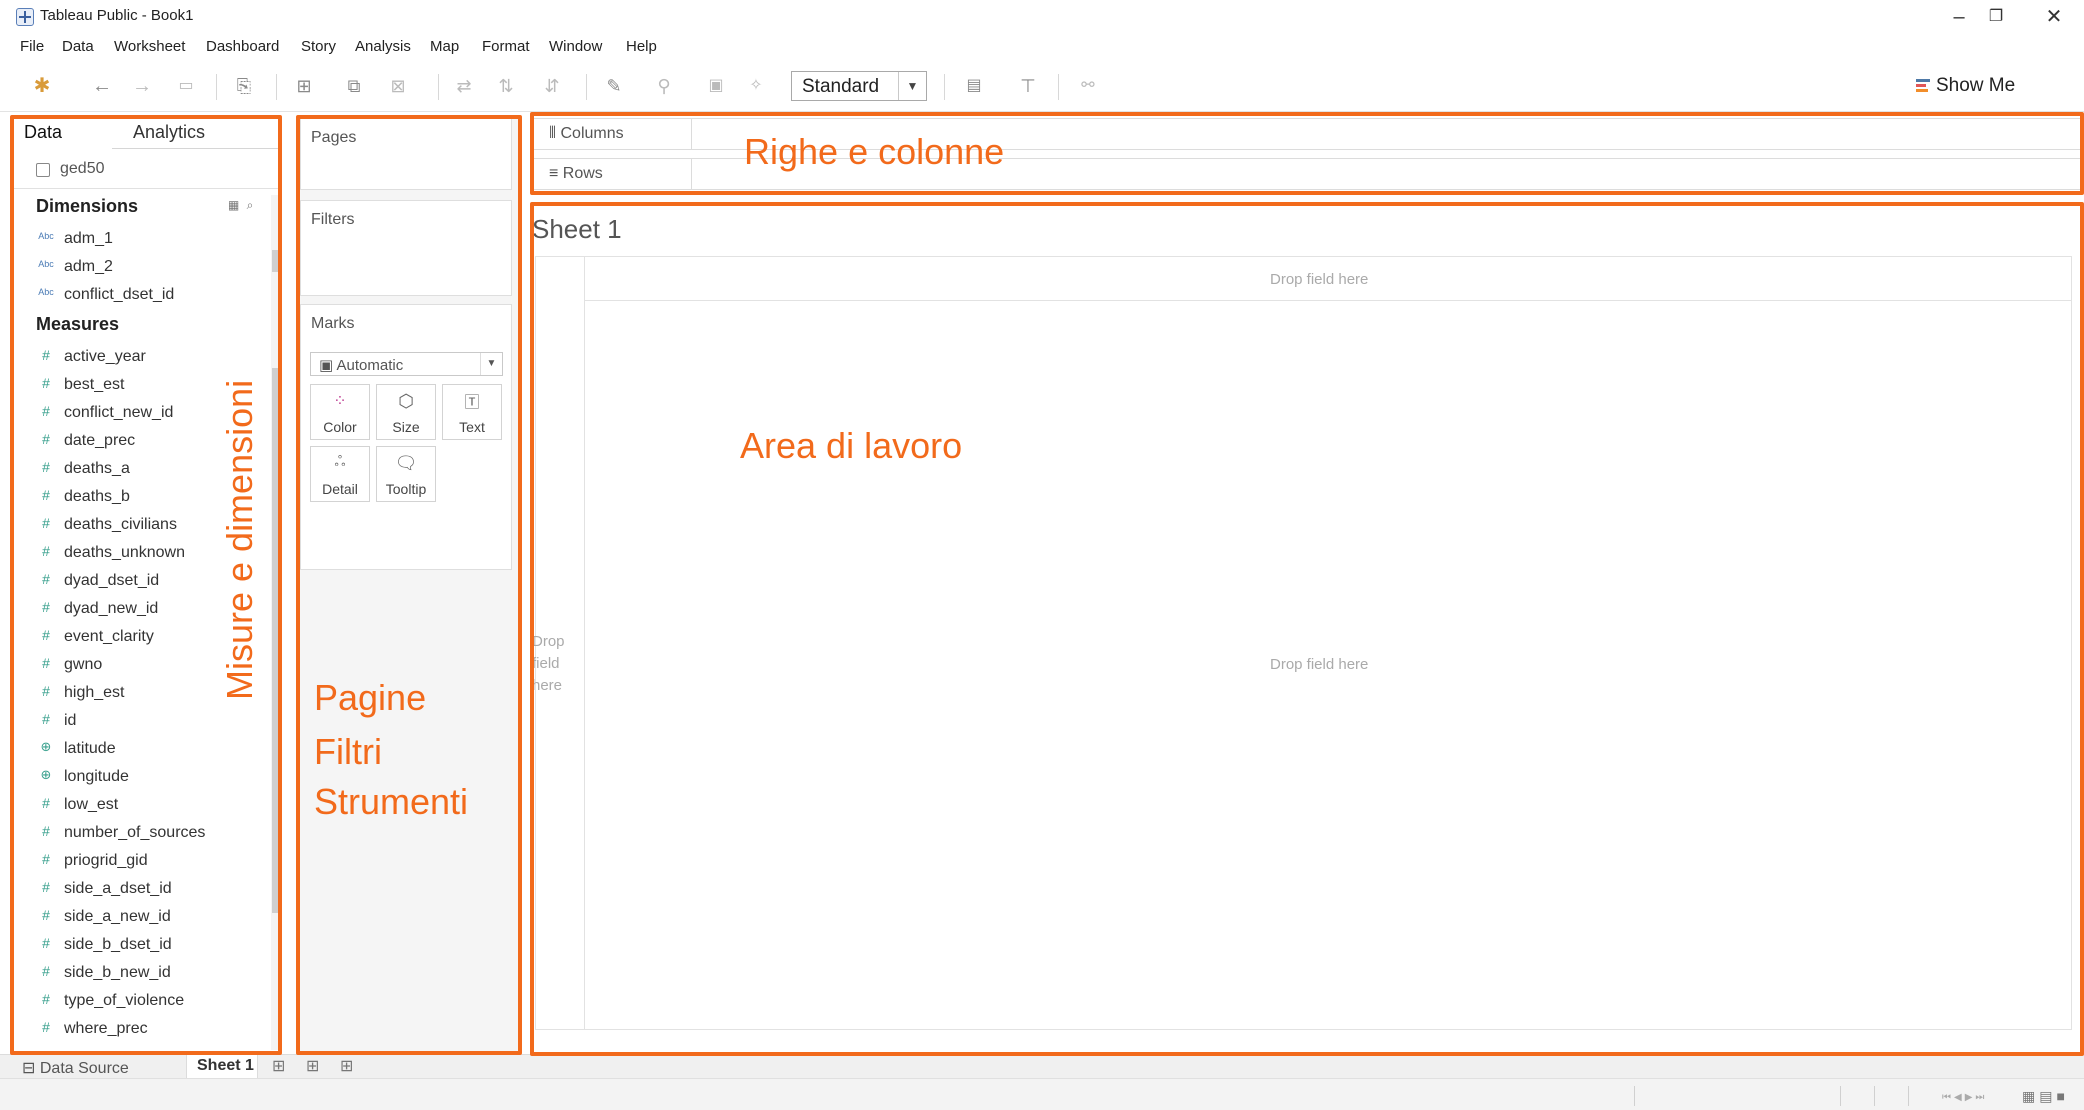 The image size is (2084, 1110). Describe the element at coordinates (614, 86) in the screenshot. I see `highlight-icon: ✎` at that location.